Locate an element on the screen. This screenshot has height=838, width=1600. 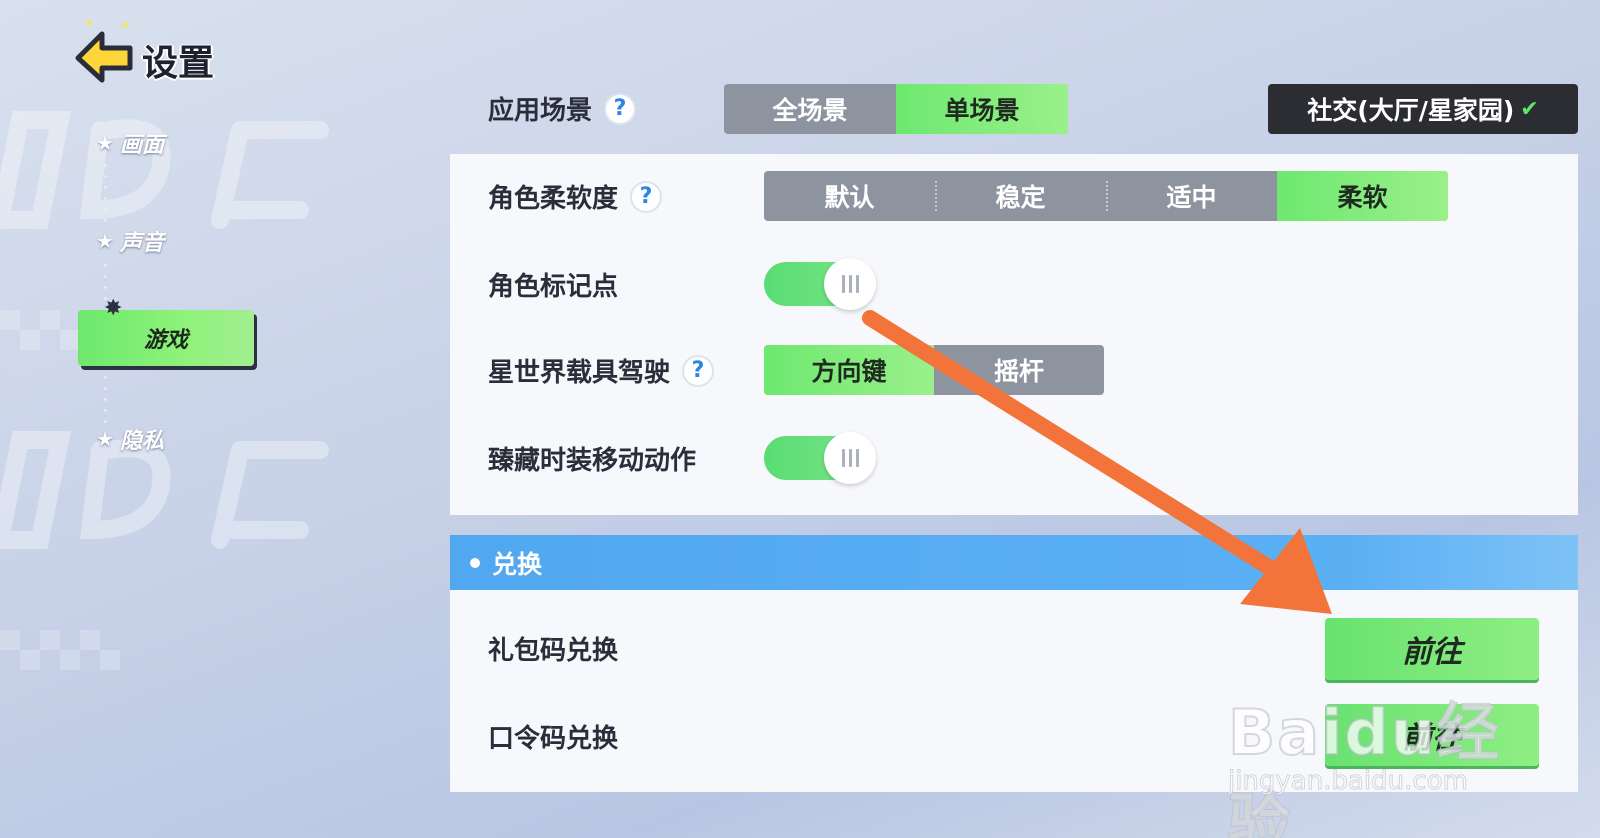
outfit-motion-row: 臻藏时装移动动作 is located at coordinates (592, 458).